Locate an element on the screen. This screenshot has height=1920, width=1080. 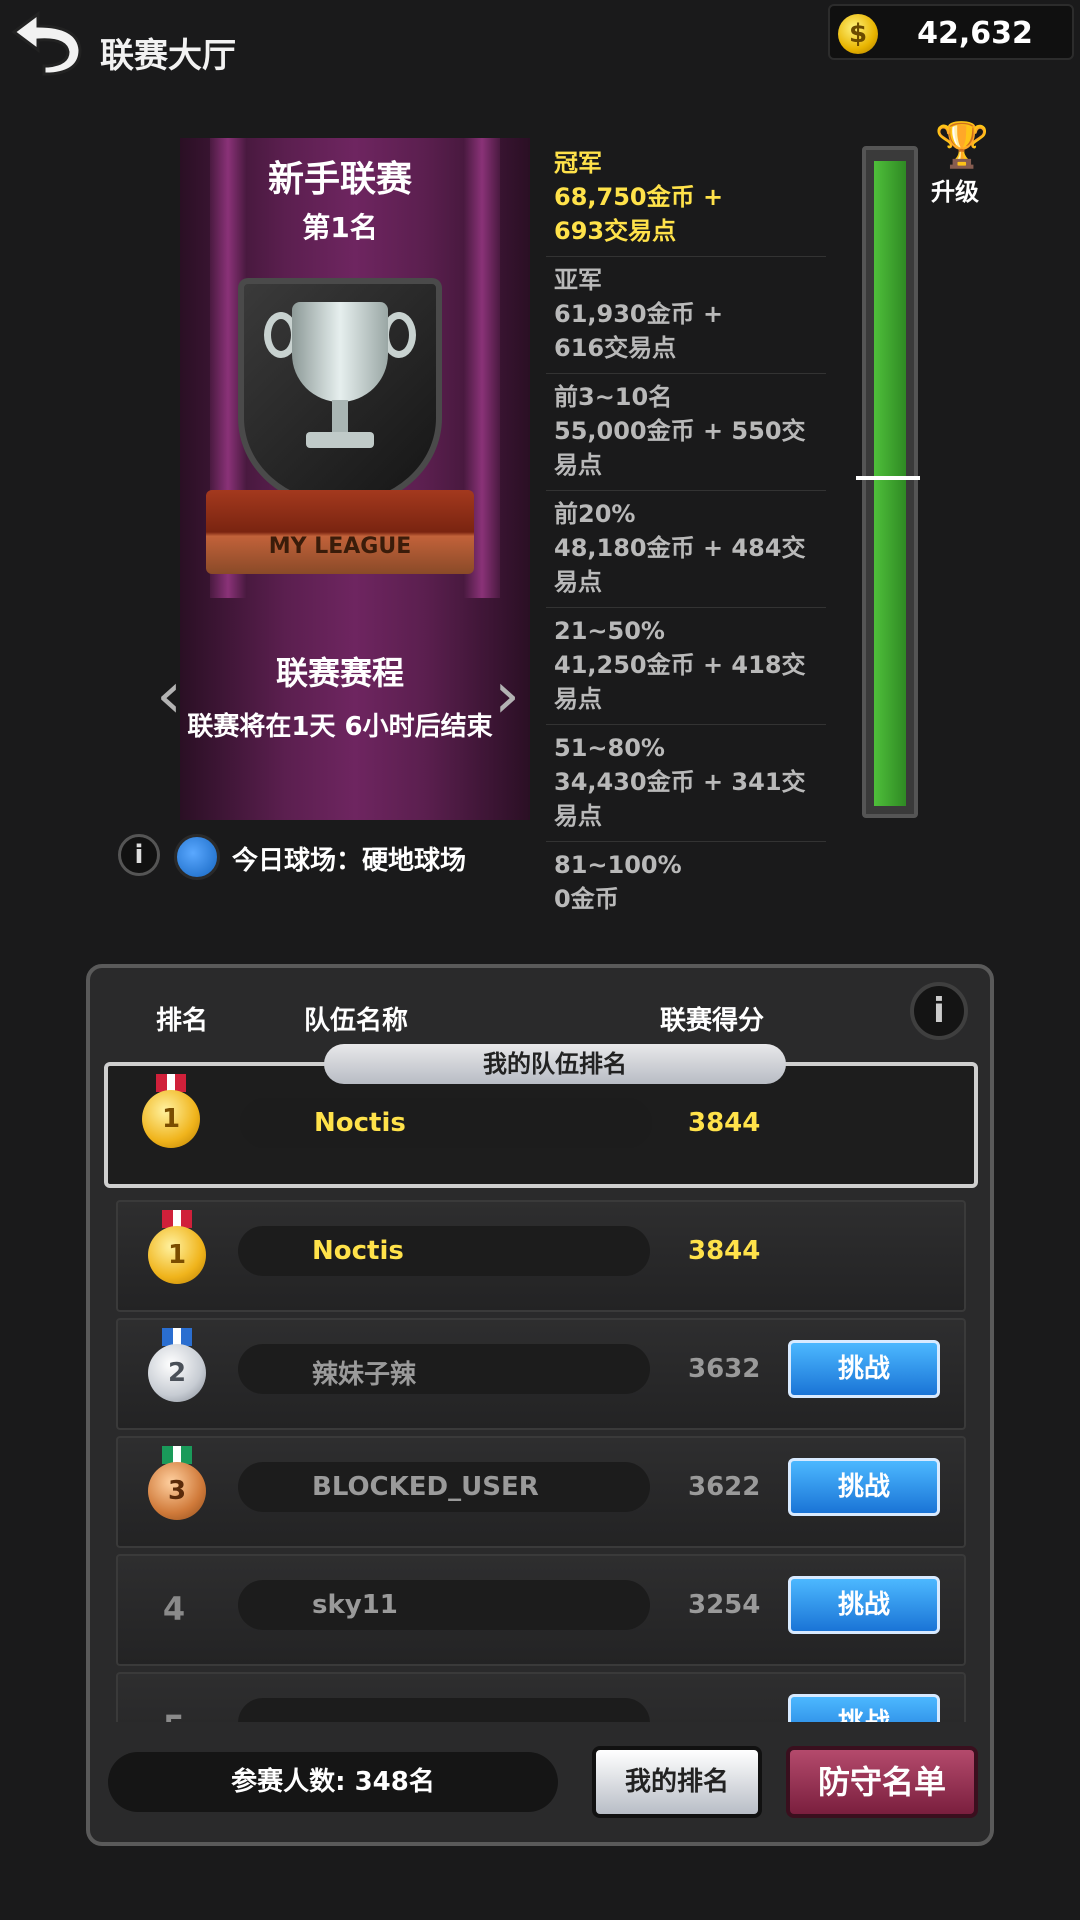
upgrade-trophy-icon: 🏆 is located at coordinates (962, 145).